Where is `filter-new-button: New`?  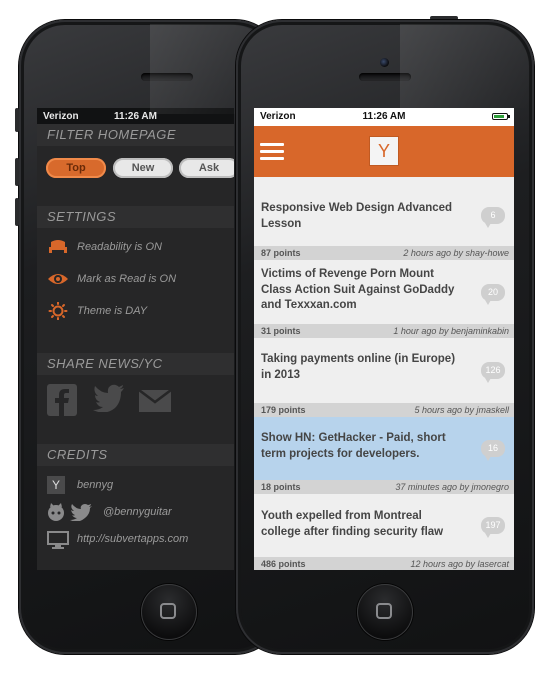
filter-new-button: New is located at coordinates (143, 168).